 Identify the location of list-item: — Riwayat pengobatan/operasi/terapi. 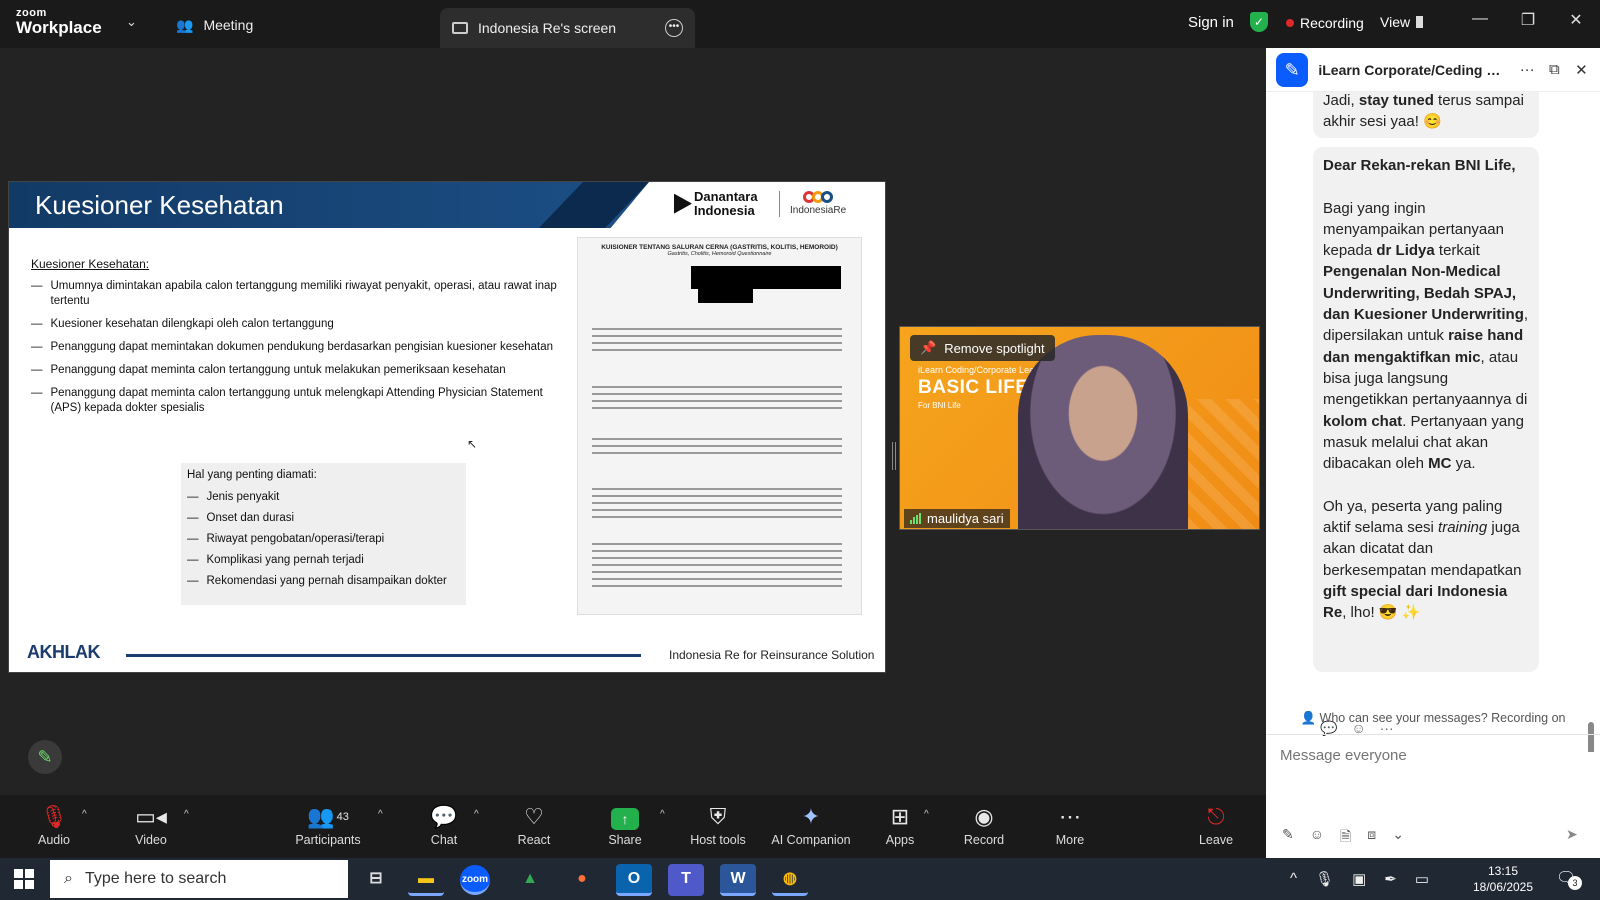
(286, 539).